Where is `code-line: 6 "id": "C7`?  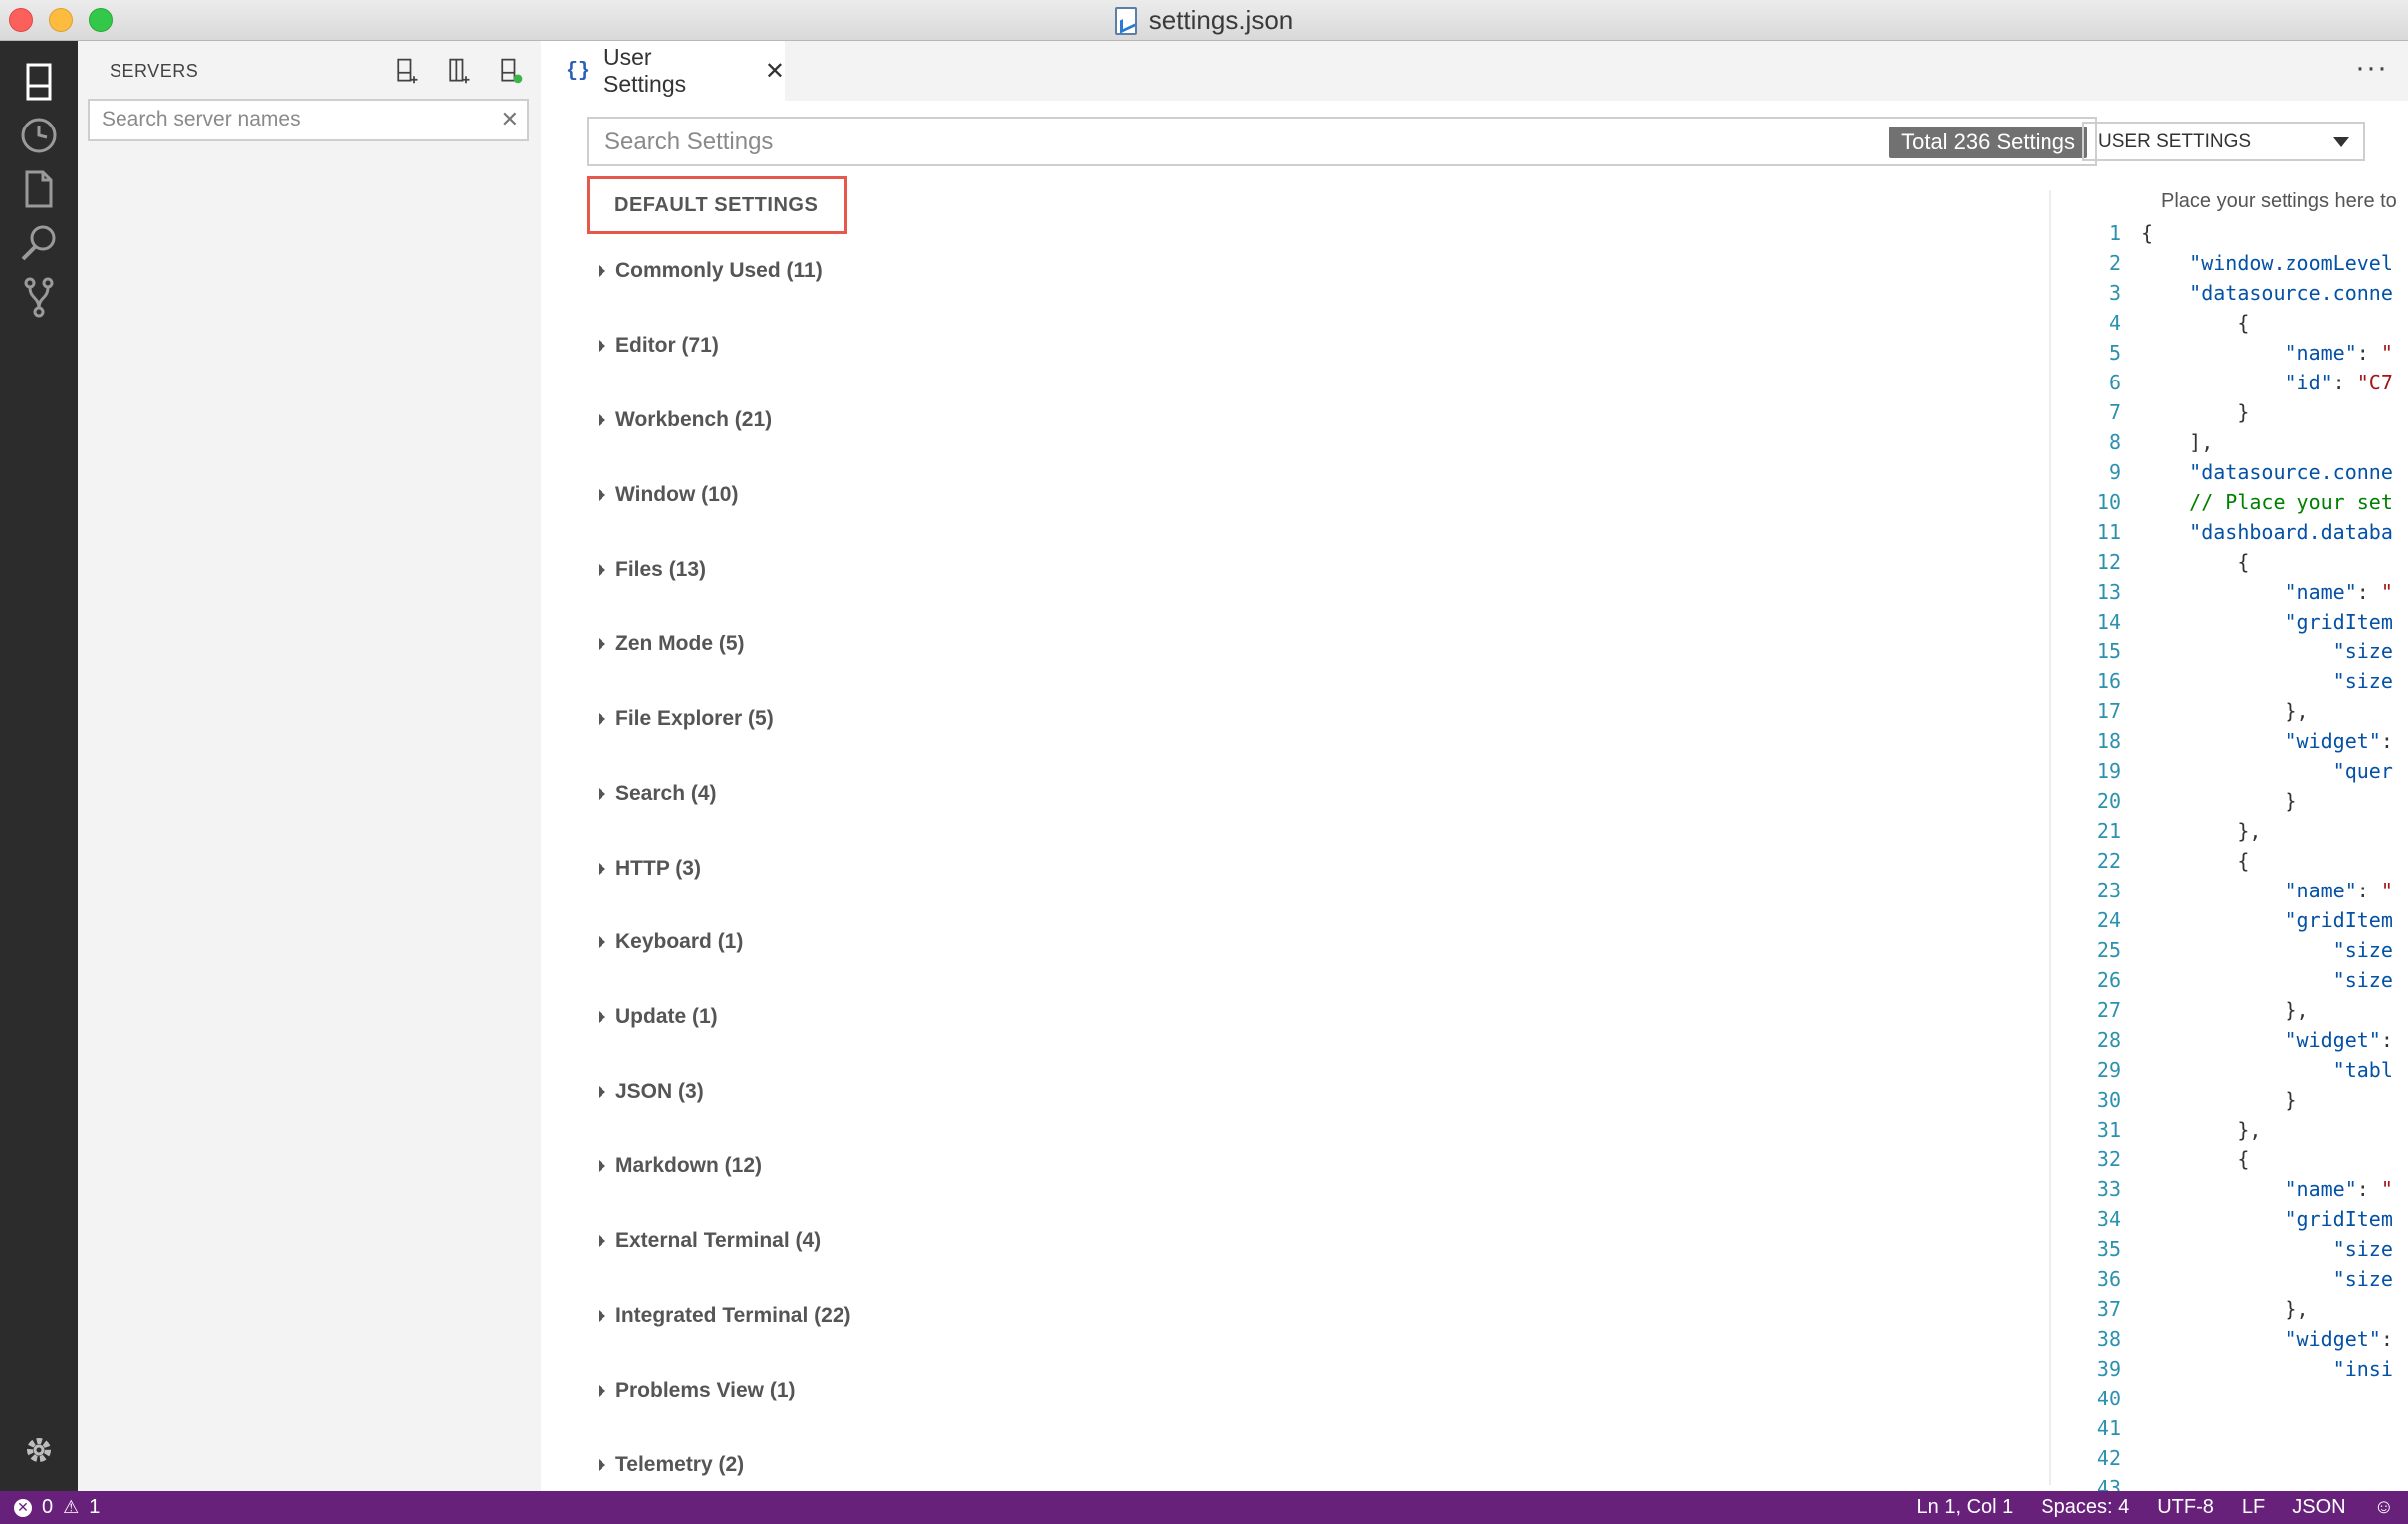 code-line: 6 "id": "C7 is located at coordinates (2229, 382).